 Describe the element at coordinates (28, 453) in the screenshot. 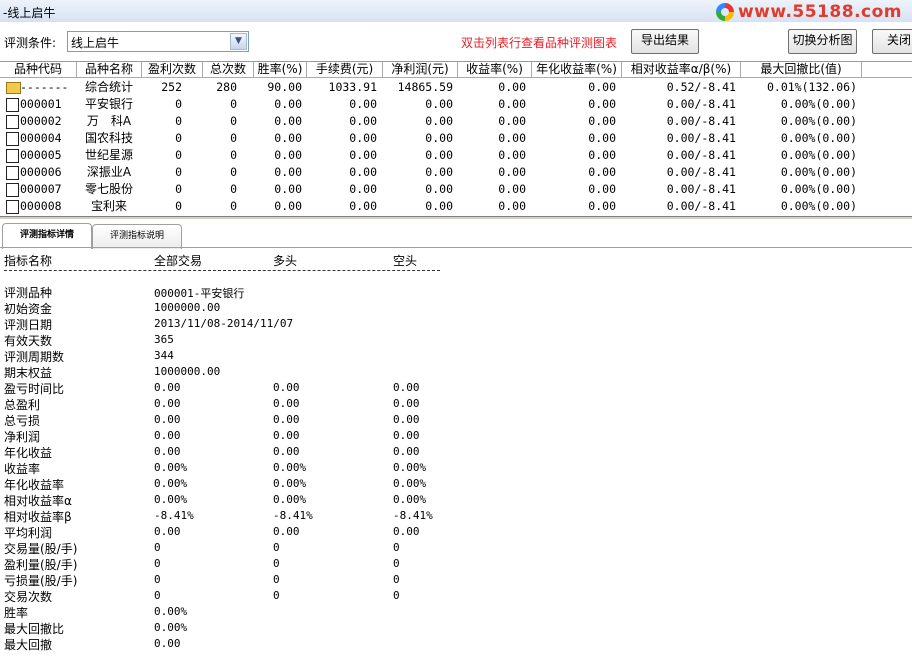

I see `detail-label: 年化收益` at that location.